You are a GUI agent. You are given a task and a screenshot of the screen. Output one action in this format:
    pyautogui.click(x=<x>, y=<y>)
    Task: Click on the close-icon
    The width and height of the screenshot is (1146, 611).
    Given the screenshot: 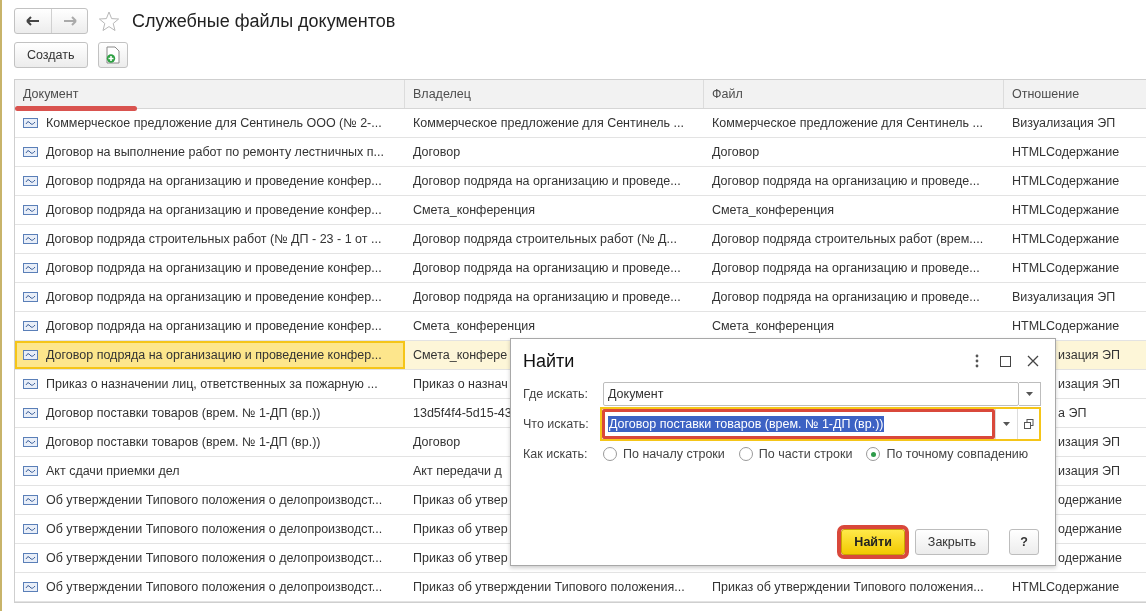 What is the action you would take?
    pyautogui.click(x=1033, y=361)
    